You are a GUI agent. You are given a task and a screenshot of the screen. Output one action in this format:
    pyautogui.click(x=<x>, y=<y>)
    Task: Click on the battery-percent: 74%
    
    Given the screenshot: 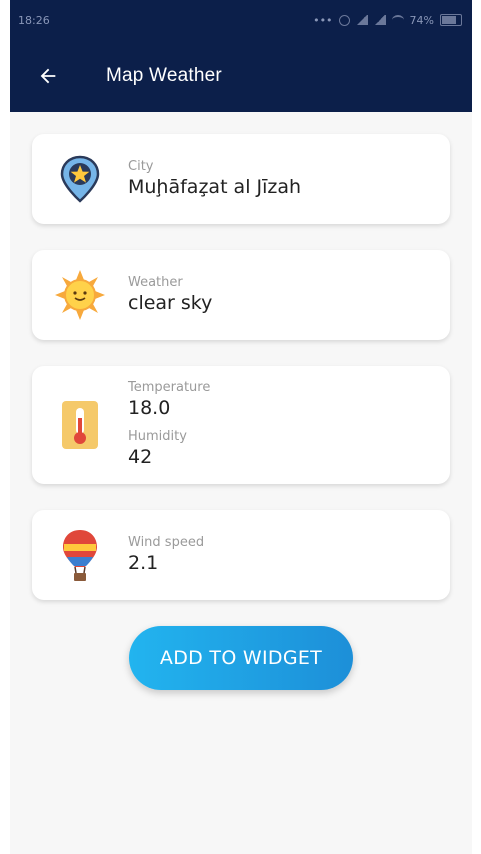 What is the action you would take?
    pyautogui.click(x=421, y=20)
    